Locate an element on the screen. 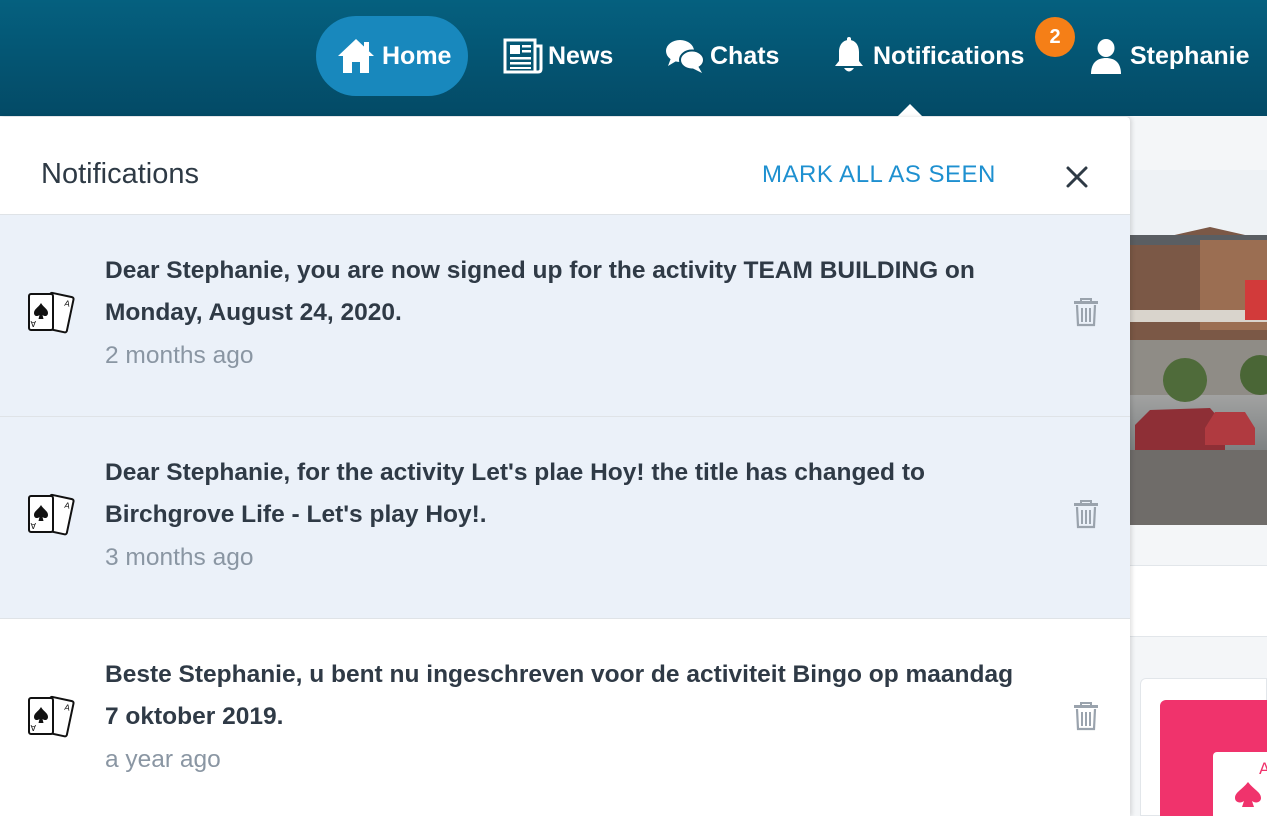  nav-chats-button: Chats is located at coordinates (722, 56).